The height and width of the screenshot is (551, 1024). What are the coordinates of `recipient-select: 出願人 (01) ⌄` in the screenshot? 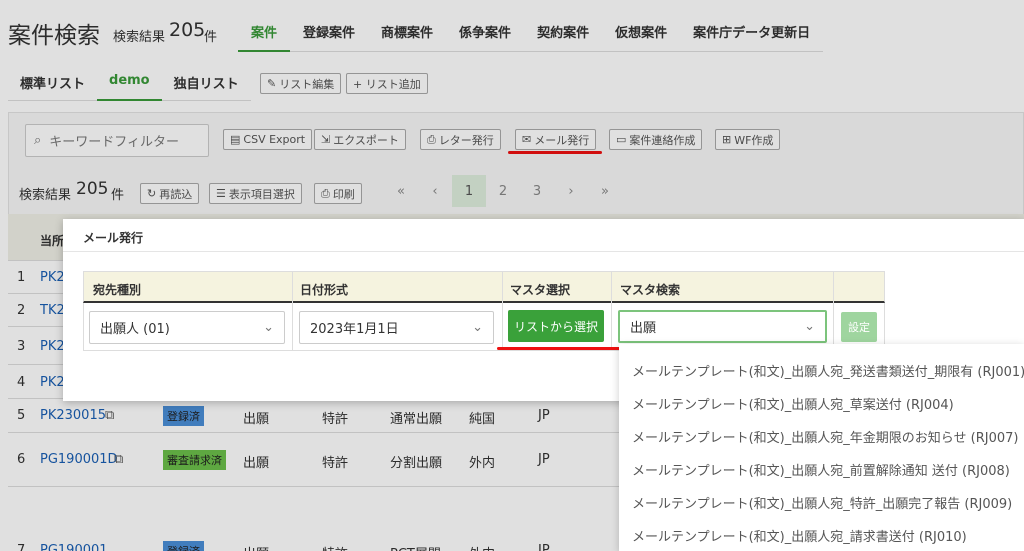 It's located at (187, 327).